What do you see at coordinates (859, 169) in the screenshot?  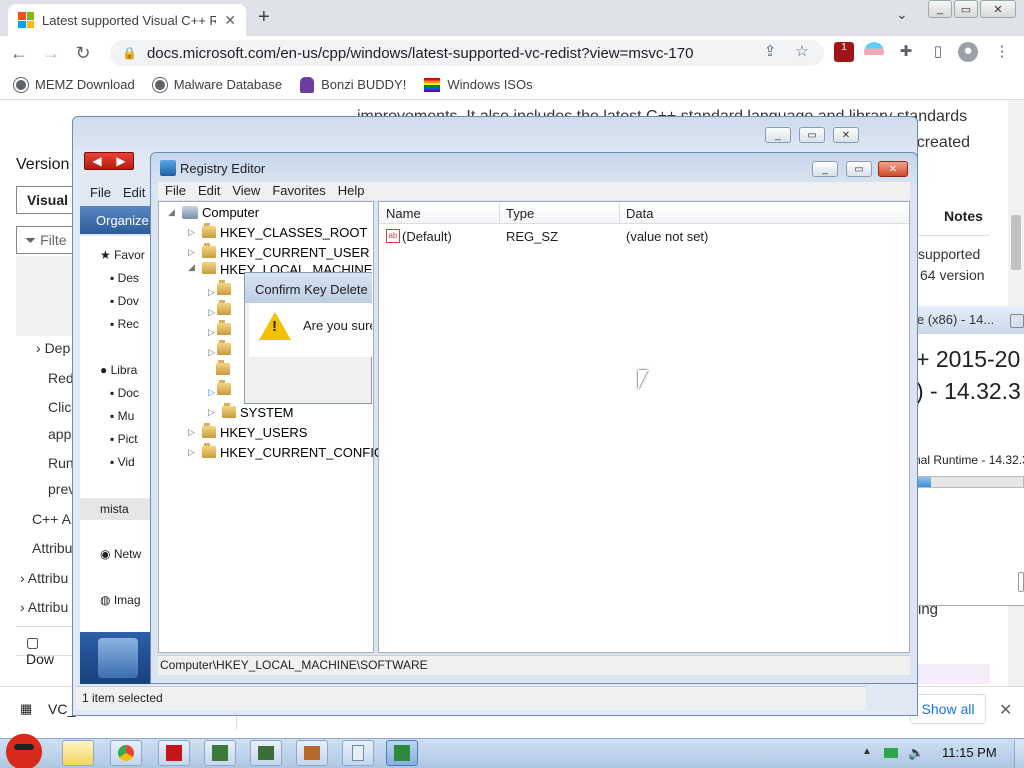 I see `regedit-maximize-button: ▭` at bounding box center [859, 169].